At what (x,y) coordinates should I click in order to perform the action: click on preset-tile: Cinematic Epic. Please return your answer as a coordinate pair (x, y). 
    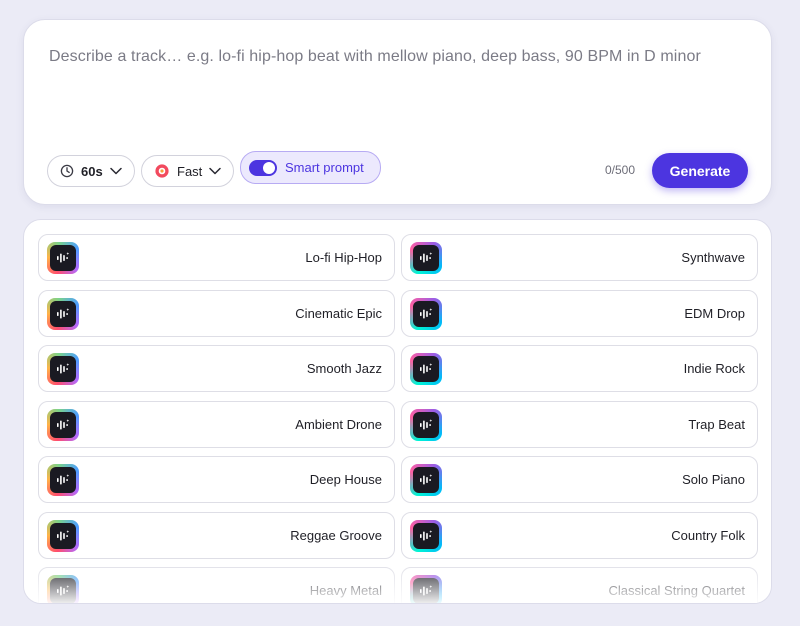
    Looking at the image, I should click on (216, 313).